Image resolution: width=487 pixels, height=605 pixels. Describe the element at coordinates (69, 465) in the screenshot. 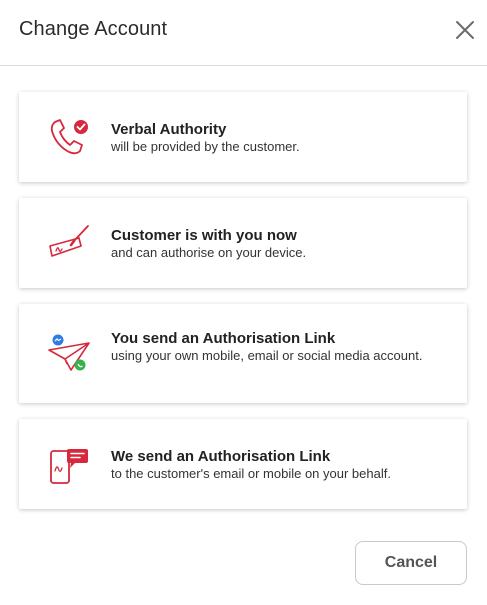

I see `mobile-message-icon` at that location.